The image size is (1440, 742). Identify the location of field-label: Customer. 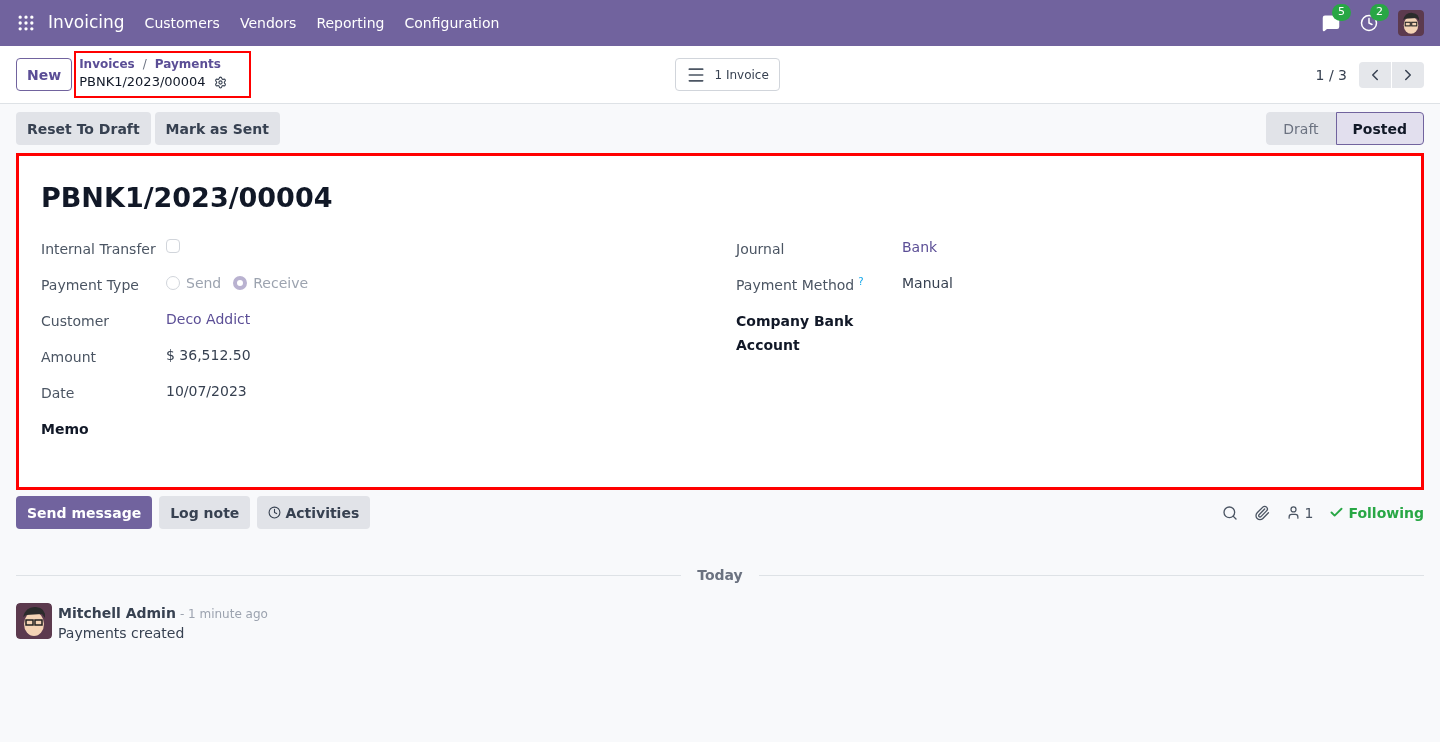
(75, 320).